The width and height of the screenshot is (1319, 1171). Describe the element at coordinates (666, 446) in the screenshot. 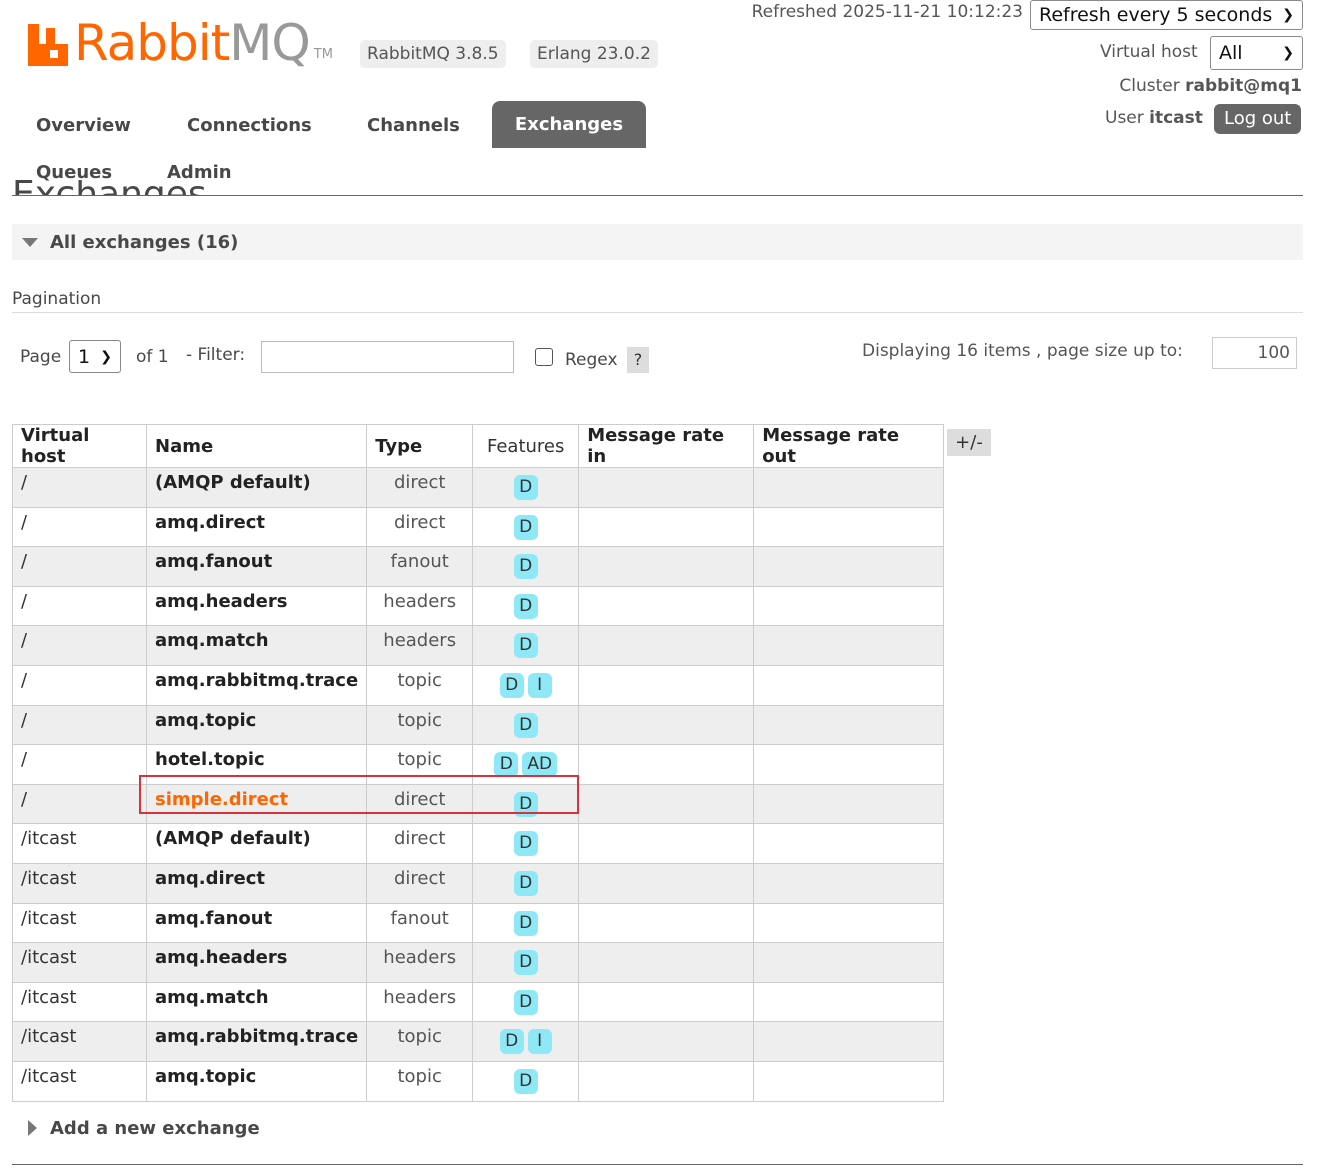

I see `column-header-rate-in: Message rate in` at that location.